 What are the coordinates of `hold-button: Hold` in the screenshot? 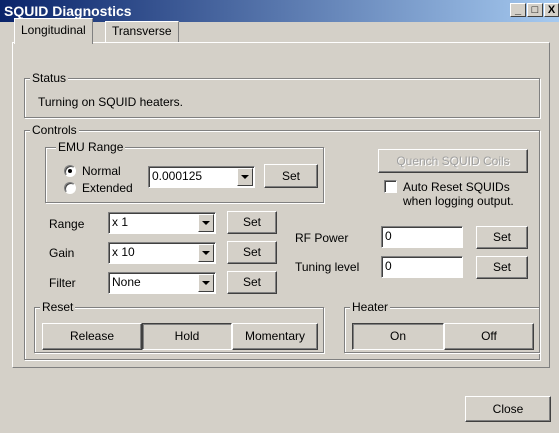 It's located at (187, 336).